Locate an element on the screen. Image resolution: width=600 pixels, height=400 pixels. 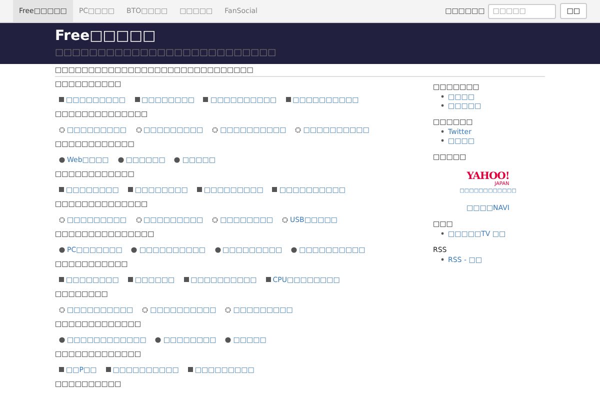
site-title: Free□□□□□ is located at coordinates (106, 36).